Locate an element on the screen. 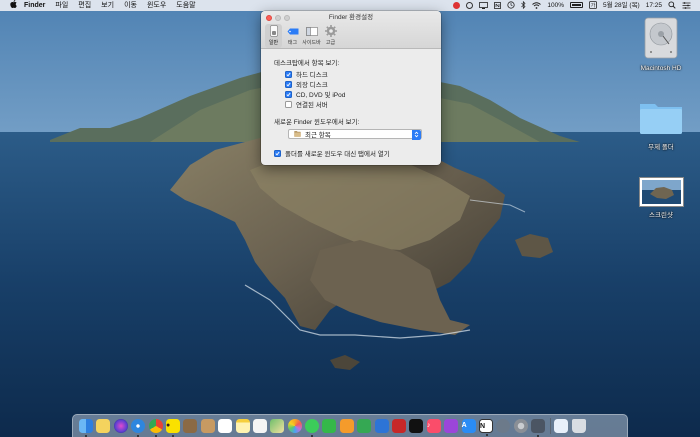 Image resolution: width=700 pixels, height=437 pixels. option-connected-servers: 연결된 서버 is located at coordinates (363, 104).